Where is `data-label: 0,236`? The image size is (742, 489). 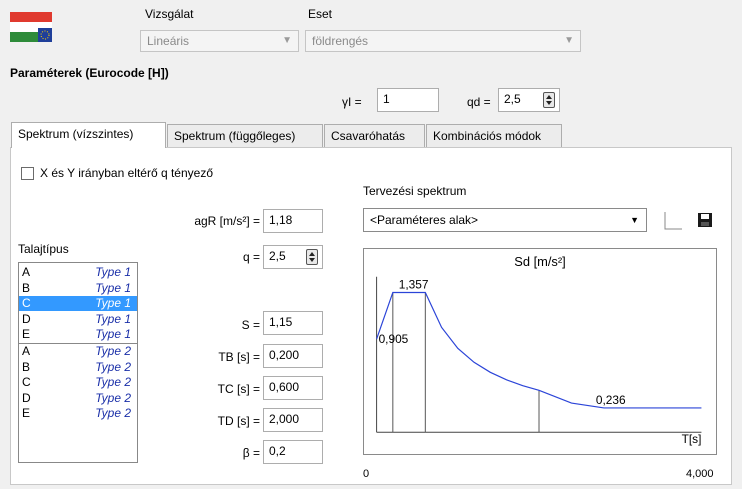
data-label: 0,236 is located at coordinates (611, 400).